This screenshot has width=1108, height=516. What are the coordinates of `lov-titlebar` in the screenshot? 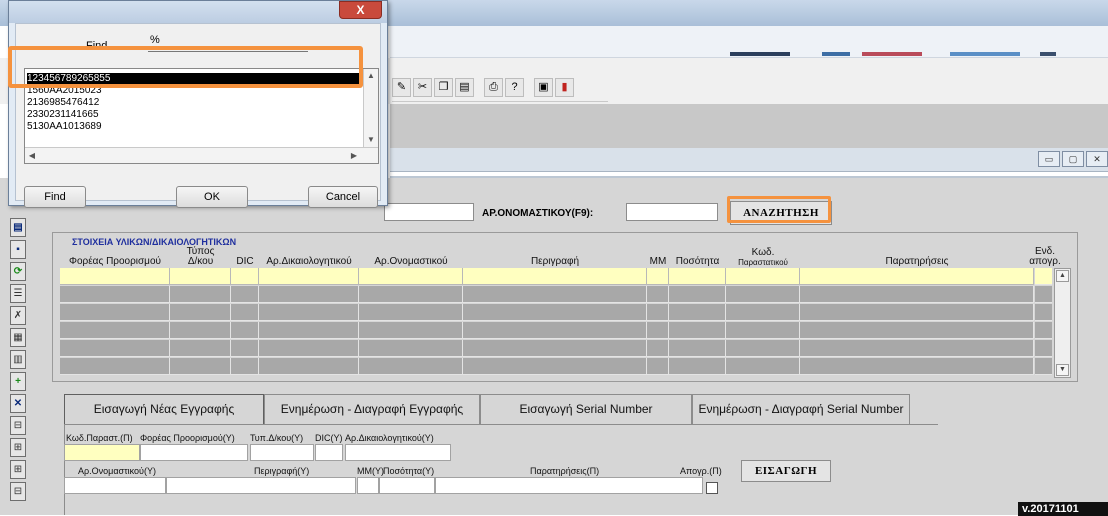 It's located at (198, 12).